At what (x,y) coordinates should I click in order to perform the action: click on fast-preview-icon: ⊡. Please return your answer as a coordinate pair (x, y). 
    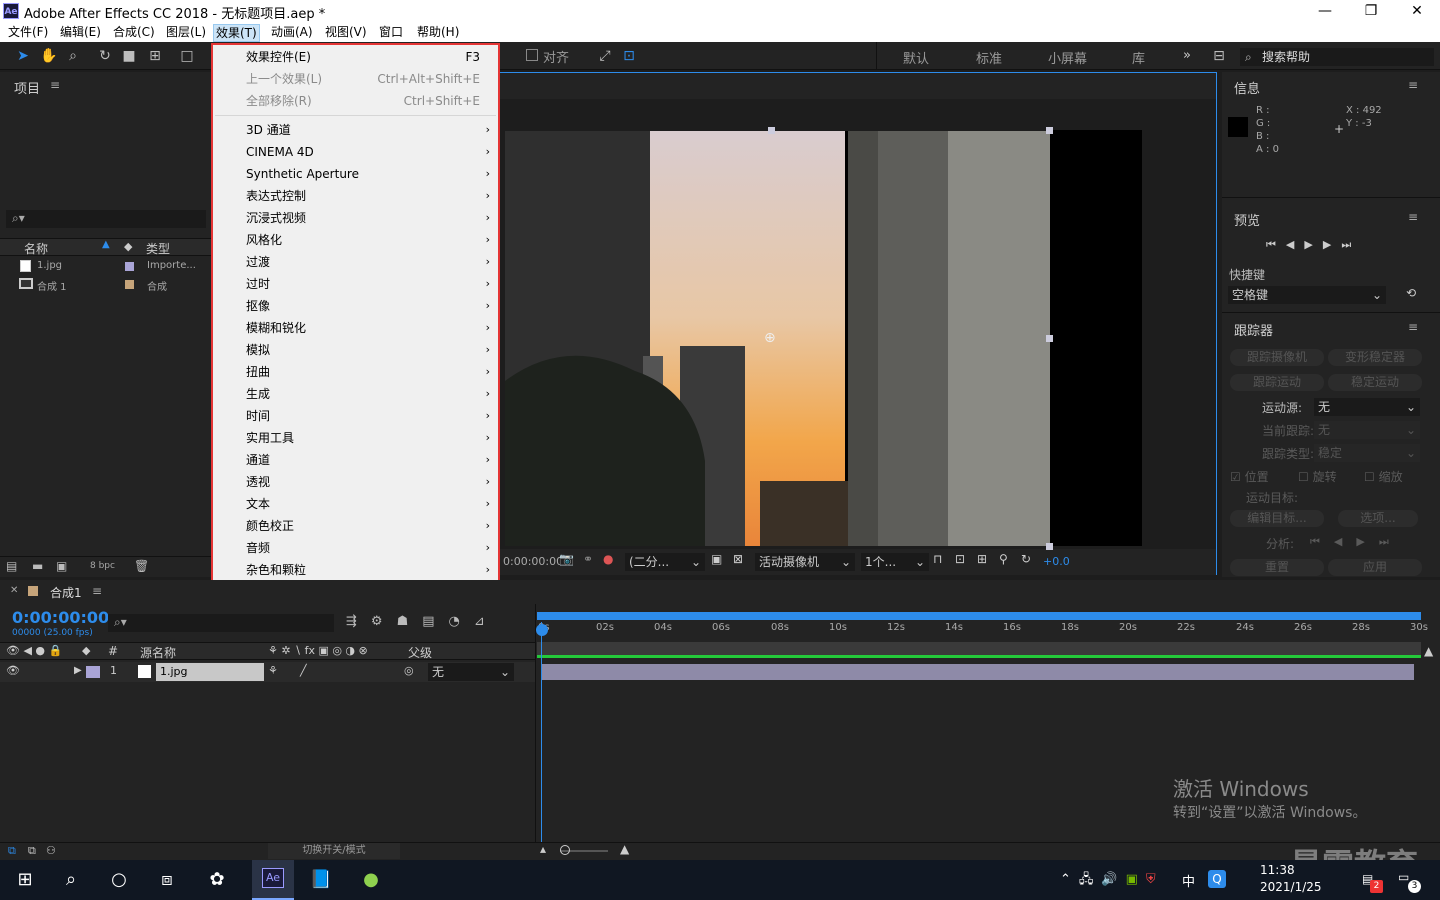
    Looking at the image, I should click on (960, 559).